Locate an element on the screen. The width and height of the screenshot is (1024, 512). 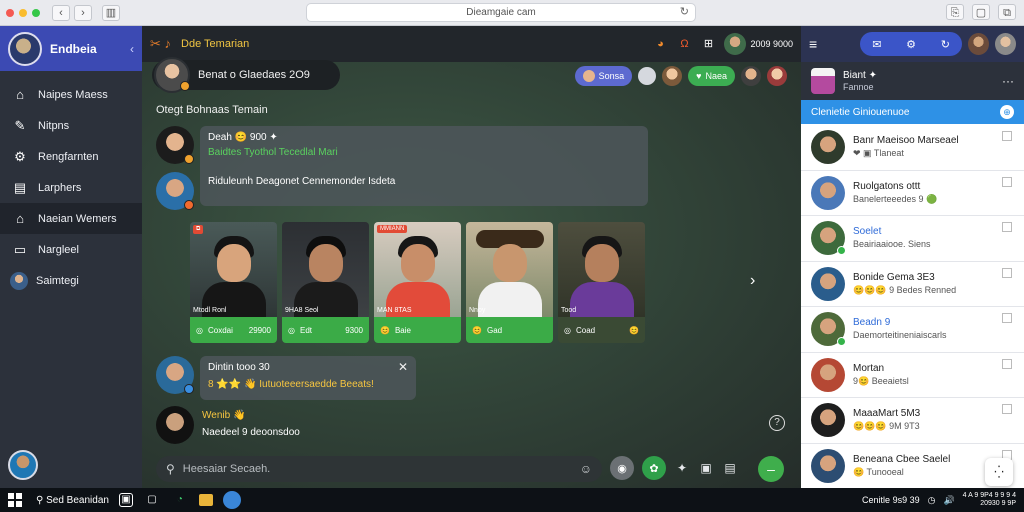
globe-icon: ⊕ is located at coordinates (1007, 112).